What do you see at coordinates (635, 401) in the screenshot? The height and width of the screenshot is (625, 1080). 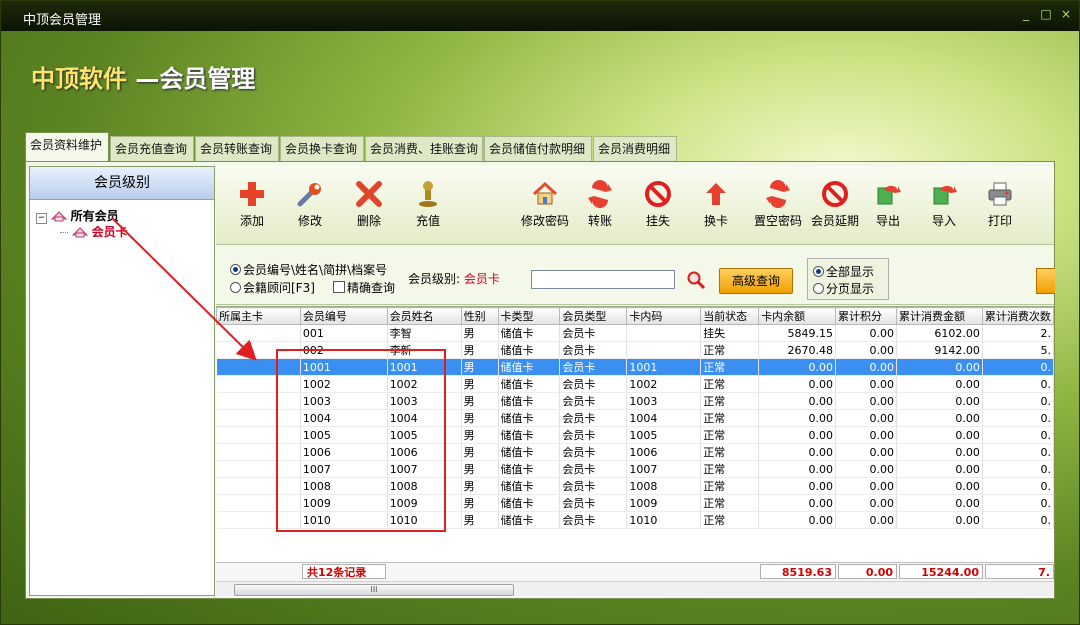 I see `table-row: 1003 1003 男储值卡 会员卡 1003 正常 0.00 0.00 0.00 0.` at bounding box center [635, 401].